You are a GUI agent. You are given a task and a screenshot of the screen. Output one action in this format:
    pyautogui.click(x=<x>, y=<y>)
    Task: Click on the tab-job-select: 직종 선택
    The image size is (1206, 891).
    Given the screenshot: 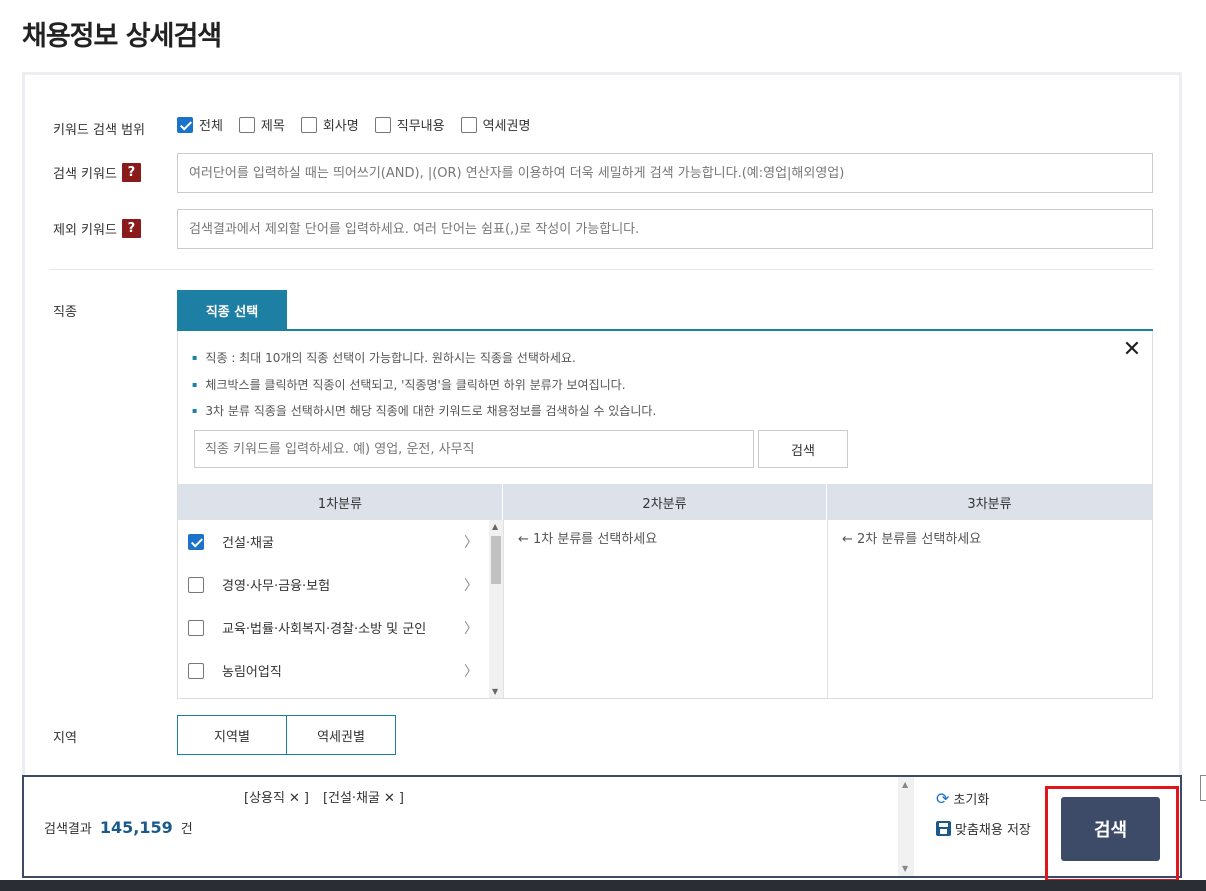 What is the action you would take?
    pyautogui.click(x=232, y=310)
    